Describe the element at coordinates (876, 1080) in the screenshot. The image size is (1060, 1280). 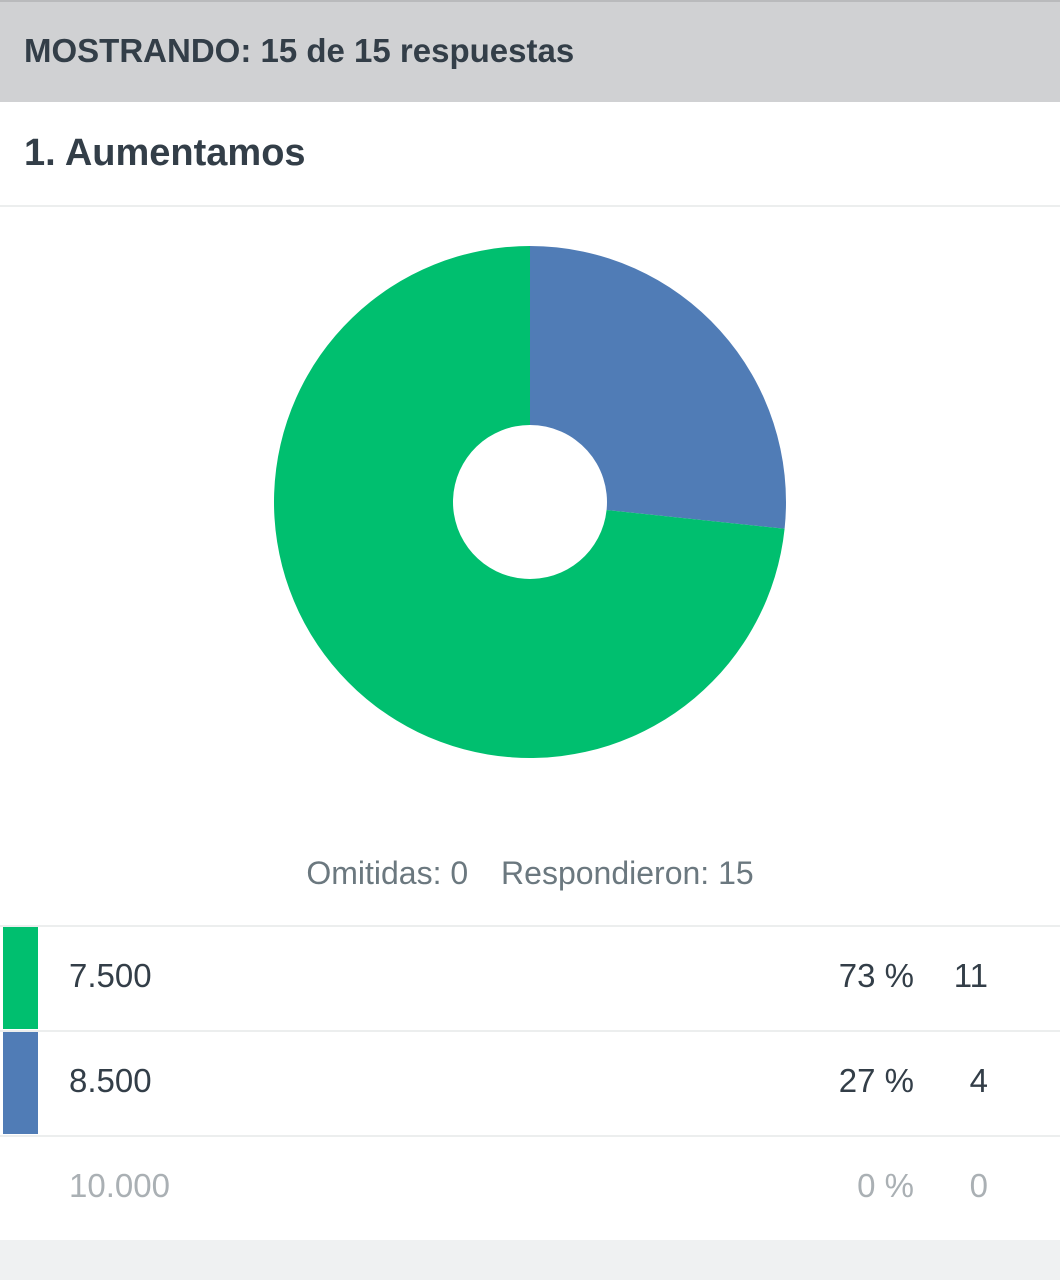
I see `answer-percent: 27 %` at that location.